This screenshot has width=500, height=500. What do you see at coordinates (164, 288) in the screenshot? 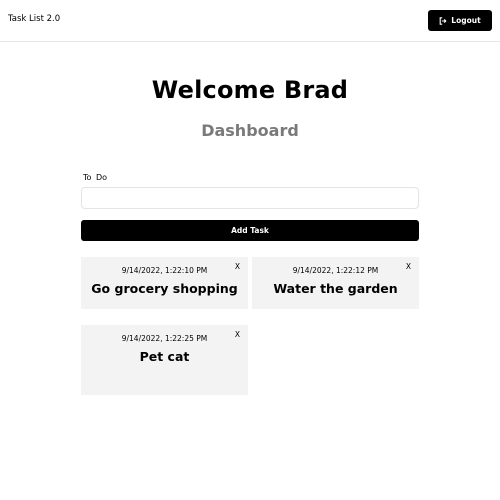
I see `task-title: Go grocery shopping` at bounding box center [164, 288].